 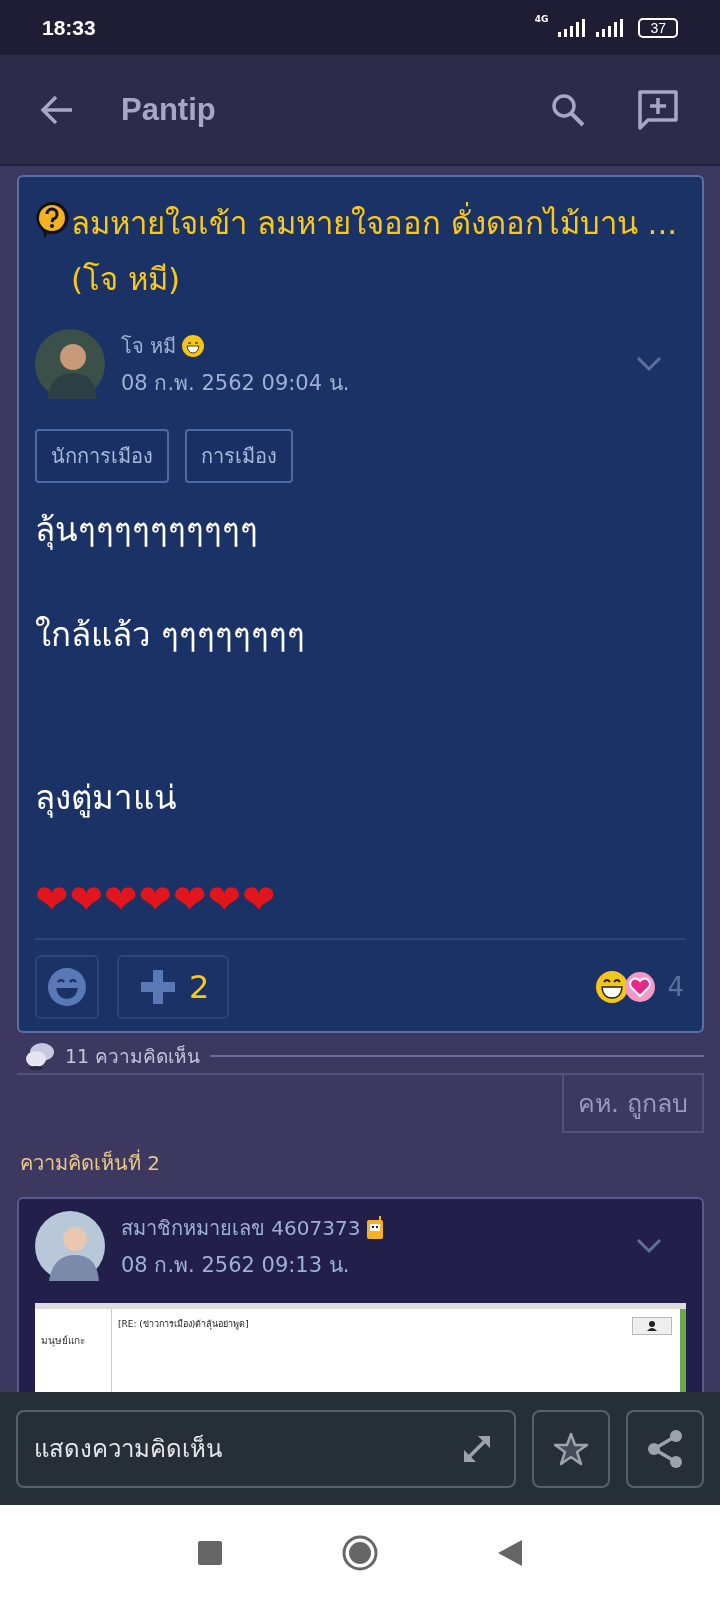 What do you see at coordinates (568, 109) in the screenshot?
I see `search-icon` at bounding box center [568, 109].